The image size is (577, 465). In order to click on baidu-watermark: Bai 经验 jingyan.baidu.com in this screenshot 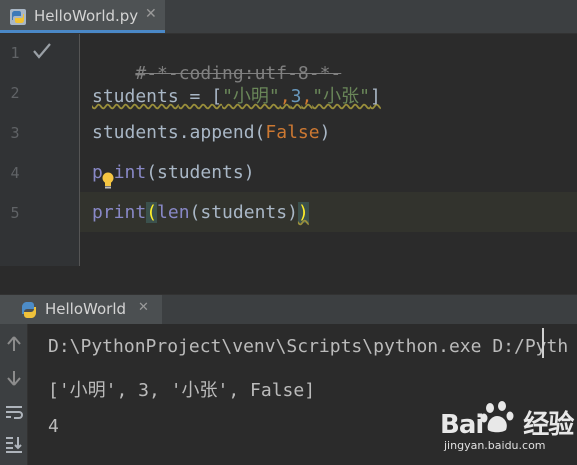, I will do `click(503, 429)`.